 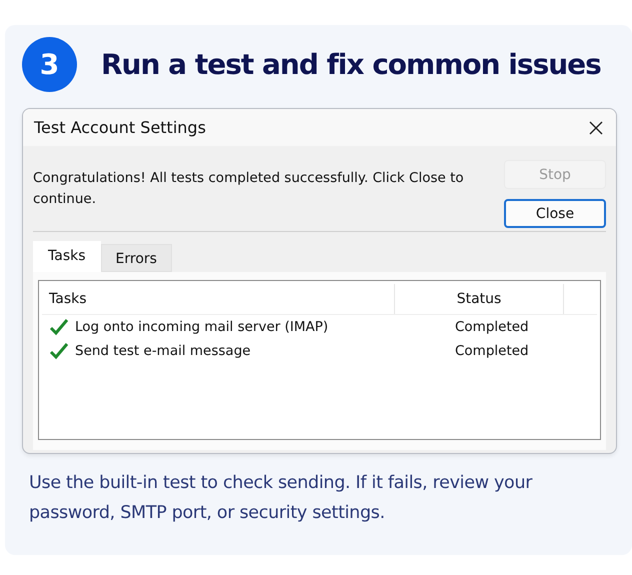 What do you see at coordinates (555, 213) in the screenshot?
I see `dialog-button: Close` at bounding box center [555, 213].